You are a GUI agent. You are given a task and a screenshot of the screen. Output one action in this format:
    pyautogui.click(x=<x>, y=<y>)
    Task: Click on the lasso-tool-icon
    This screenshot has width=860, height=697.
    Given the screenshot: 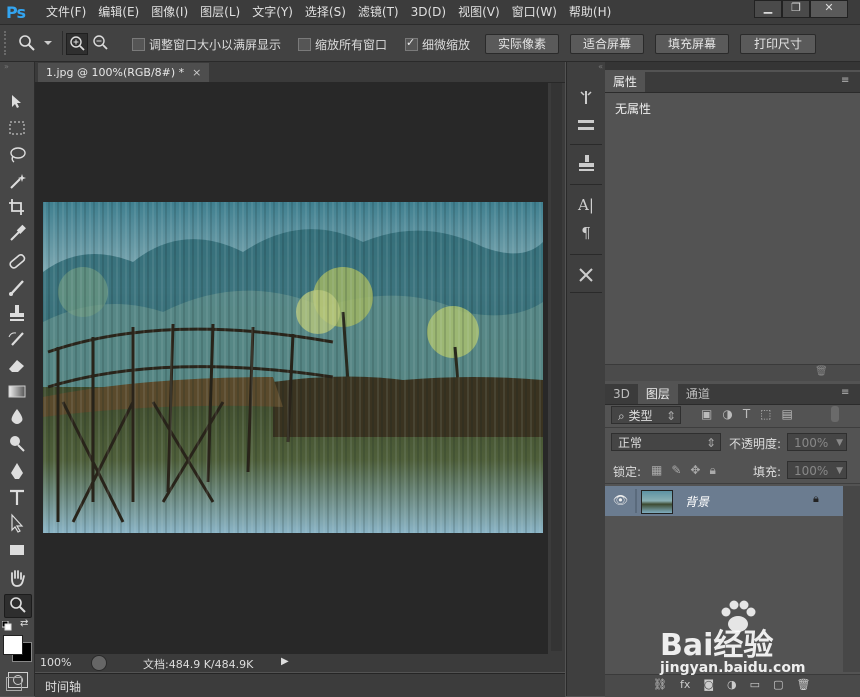 What is the action you would take?
    pyautogui.click(x=17, y=155)
    